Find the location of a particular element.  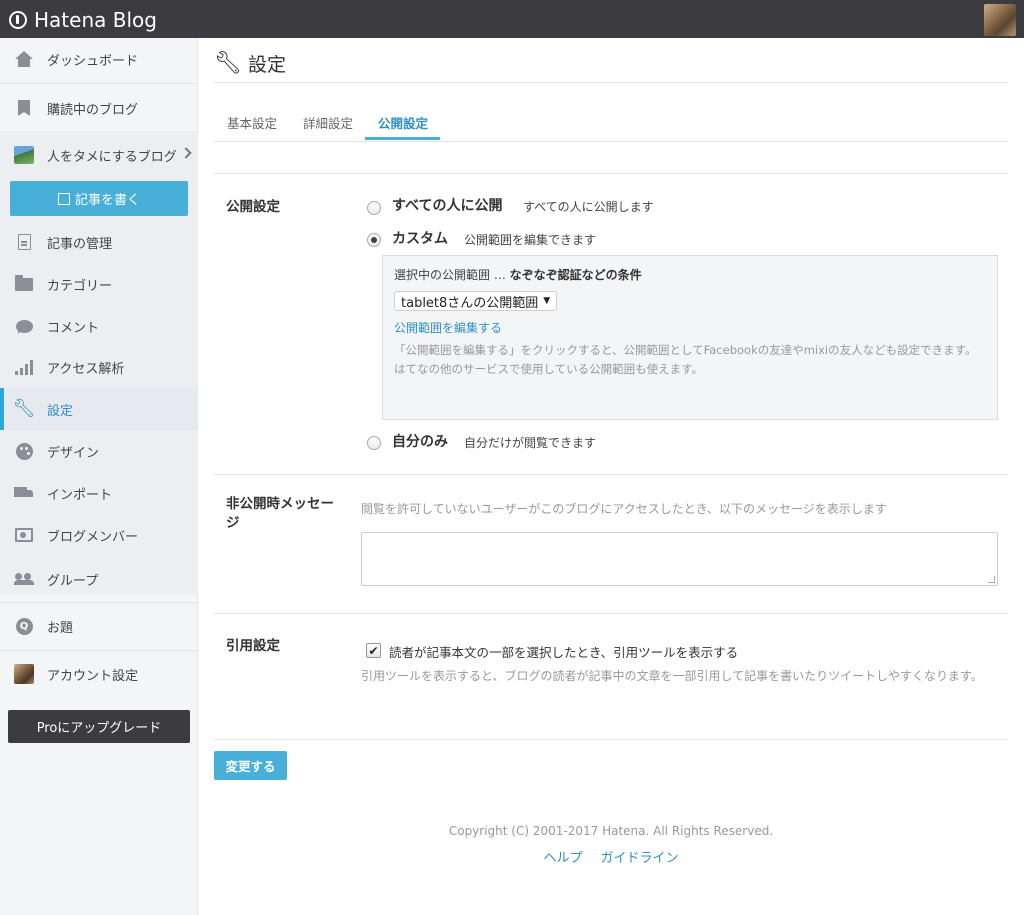

write-article-button: 記事を書く is located at coordinates (99, 198).